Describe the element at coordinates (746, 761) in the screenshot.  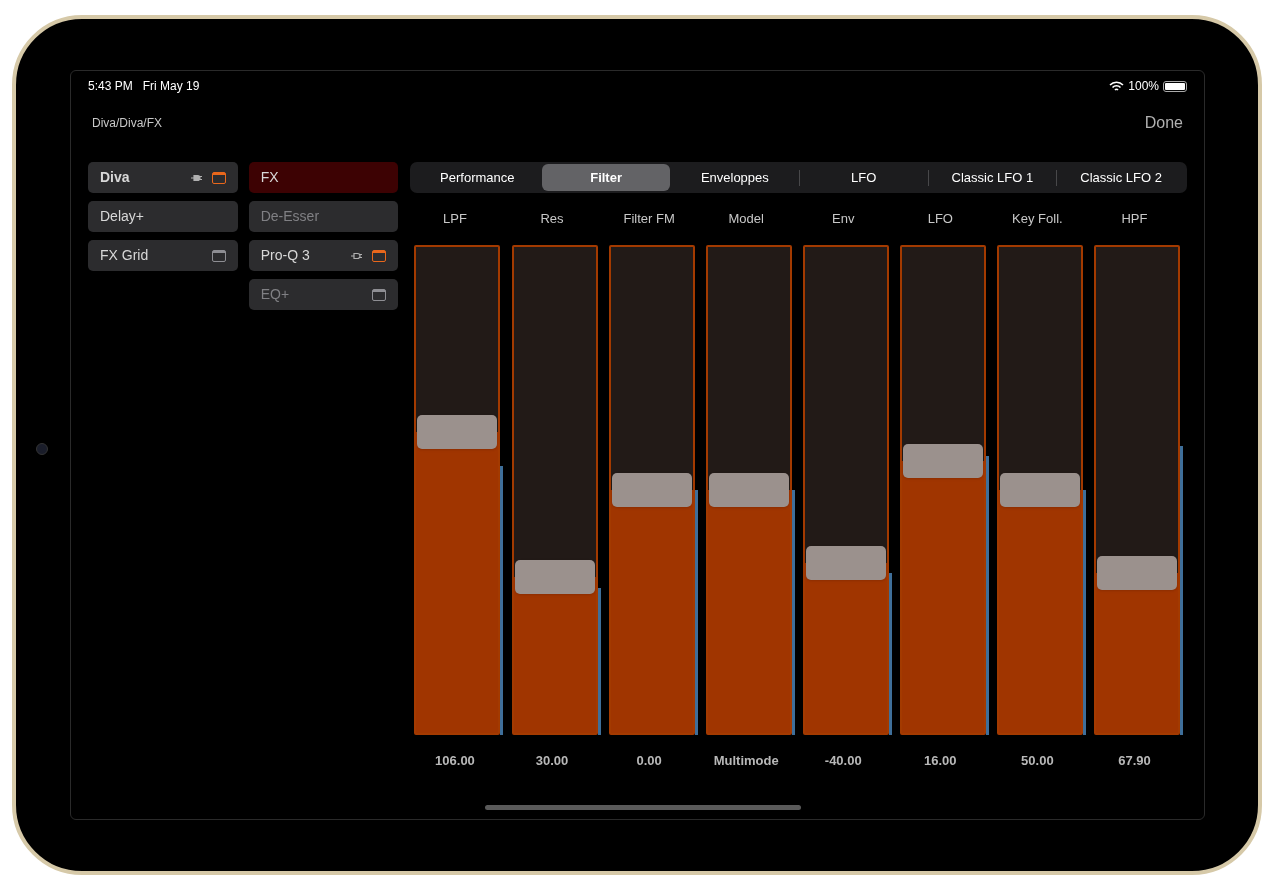
I see `fader-value: Multimode` at that location.